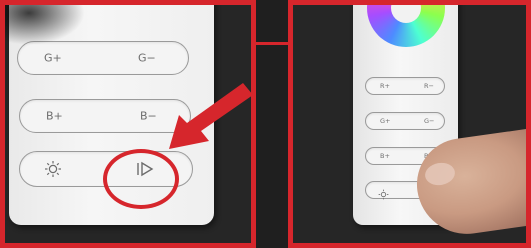  What do you see at coordinates (210, 116) in the screenshot?
I see `red-arrow-icon` at bounding box center [210, 116].